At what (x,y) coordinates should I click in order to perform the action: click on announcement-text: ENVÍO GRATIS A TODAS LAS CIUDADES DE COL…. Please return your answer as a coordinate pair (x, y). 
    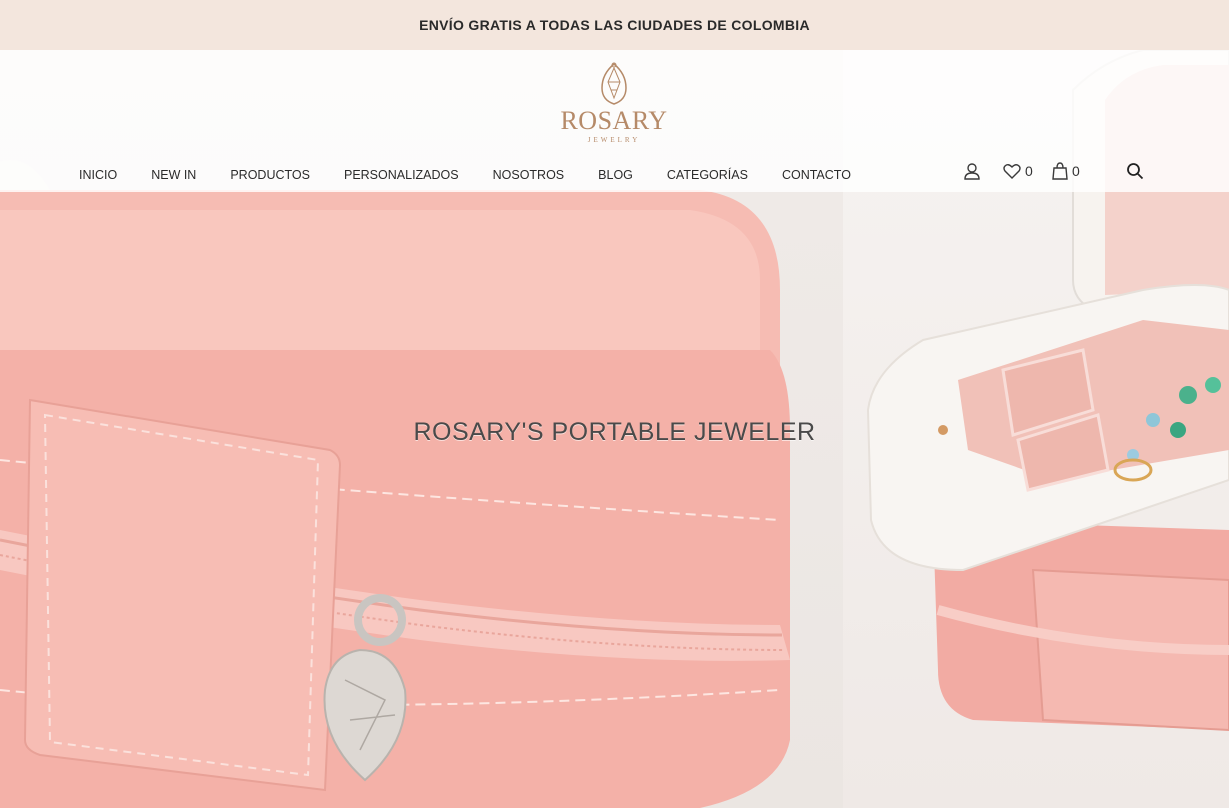
    Looking at the image, I should click on (614, 25).